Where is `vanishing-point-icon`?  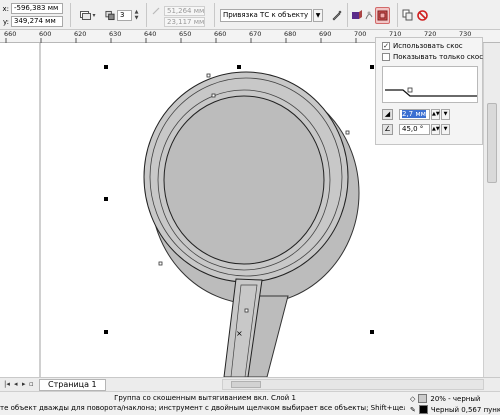 vanishing-point-icon is located at coordinates (369, 15).